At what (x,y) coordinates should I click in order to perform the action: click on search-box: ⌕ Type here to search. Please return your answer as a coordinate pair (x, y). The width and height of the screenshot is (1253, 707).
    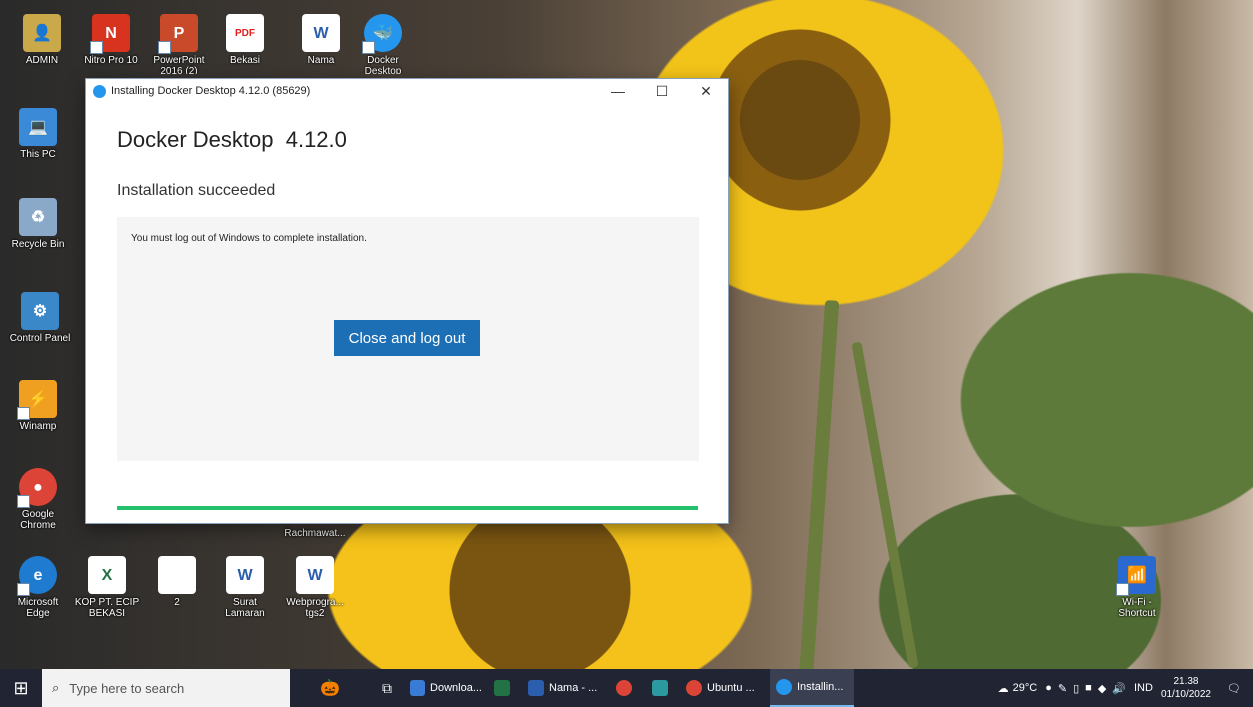
    Looking at the image, I should click on (166, 688).